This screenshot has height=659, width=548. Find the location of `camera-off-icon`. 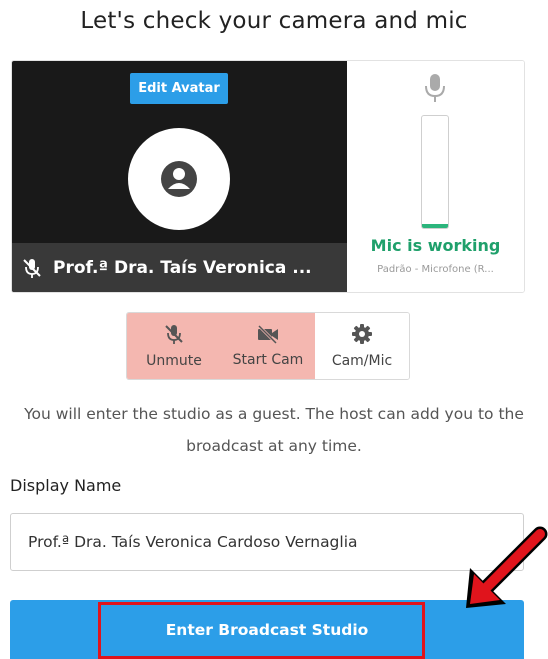

camera-off-icon is located at coordinates (267, 334).